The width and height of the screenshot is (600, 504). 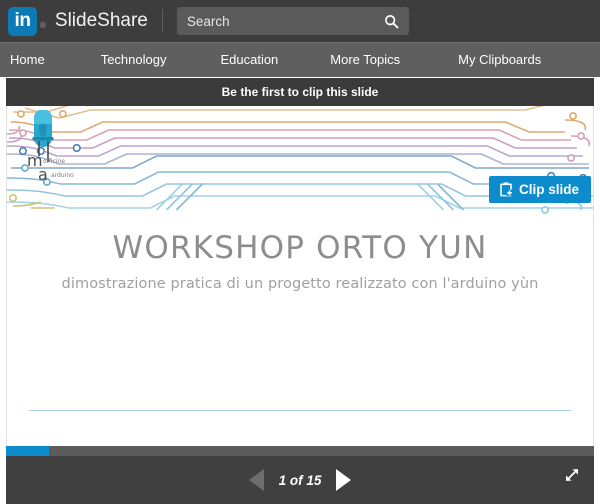 I want to click on nav-item-more-topics: More Topics, so click(x=365, y=60).